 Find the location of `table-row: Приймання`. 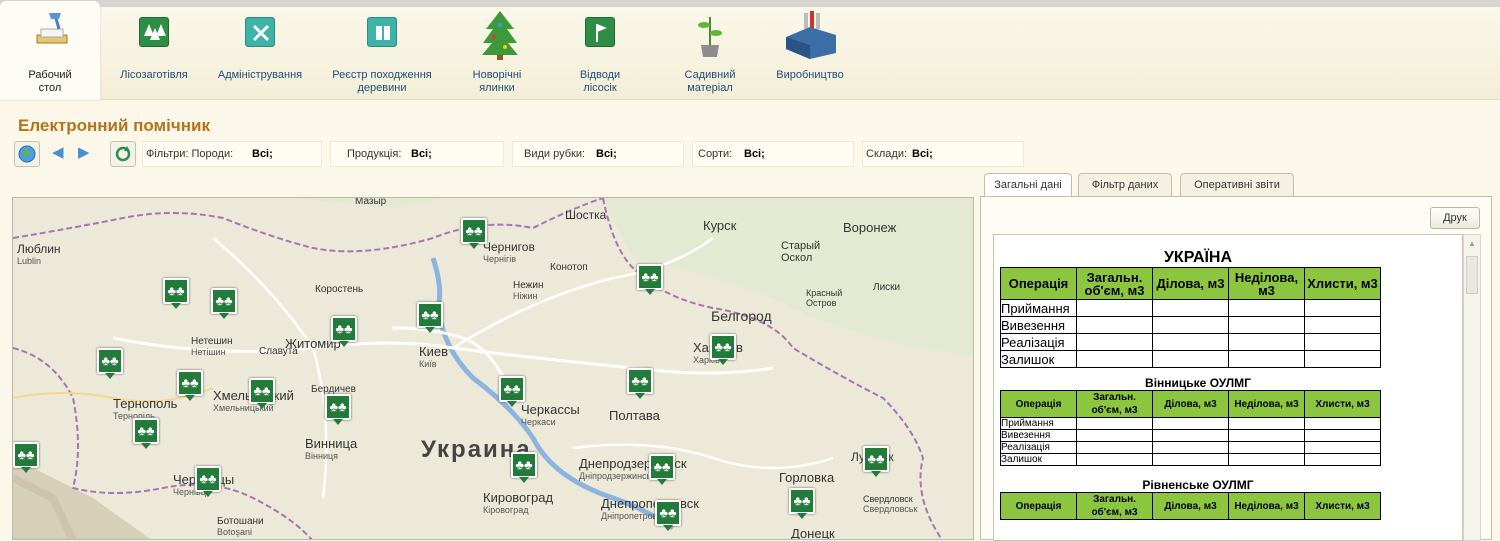

table-row: Приймання is located at coordinates (1190, 308).